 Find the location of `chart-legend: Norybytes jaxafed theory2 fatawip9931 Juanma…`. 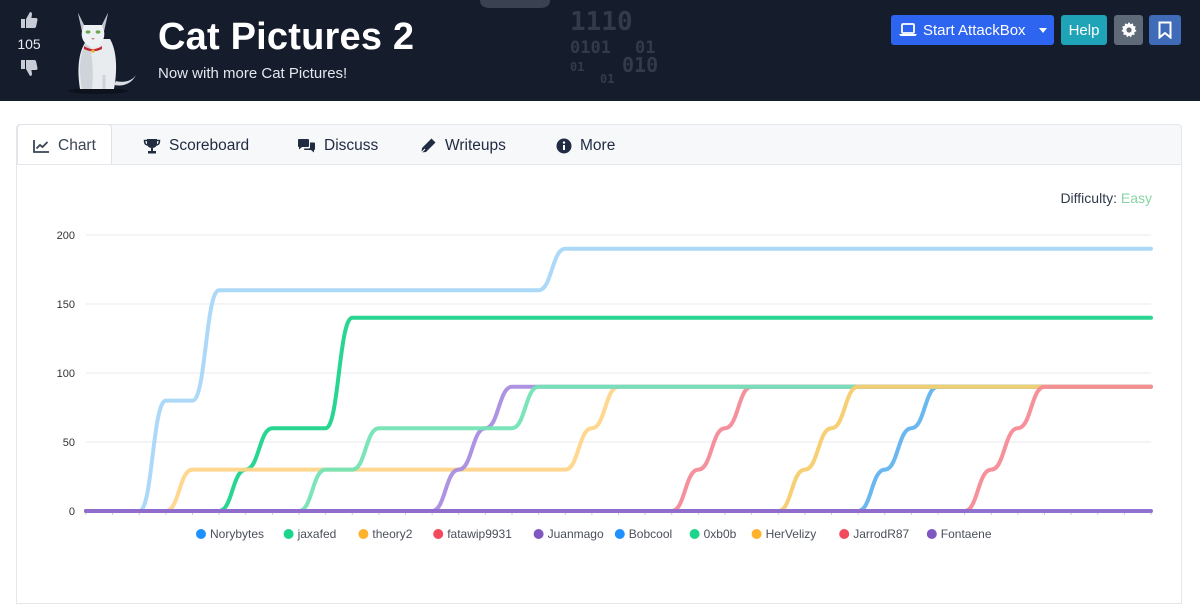

chart-legend: Norybytes jaxafed theory2 fatawip9931 Juanma… is located at coordinates (594, 534).